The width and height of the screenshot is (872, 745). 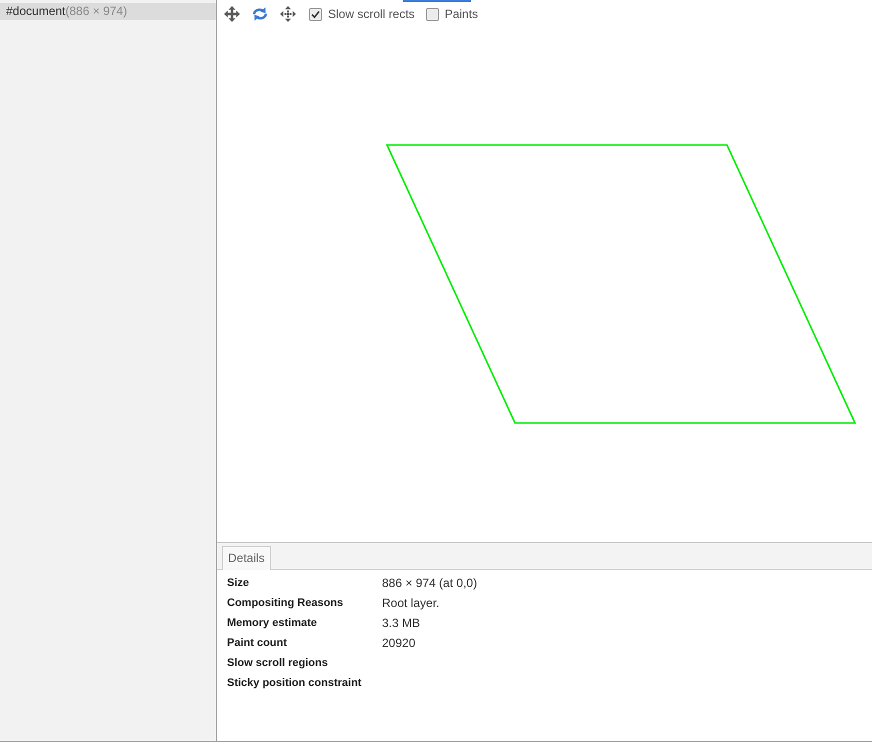 I want to click on property-value: 3.3 MB, so click(x=401, y=623).